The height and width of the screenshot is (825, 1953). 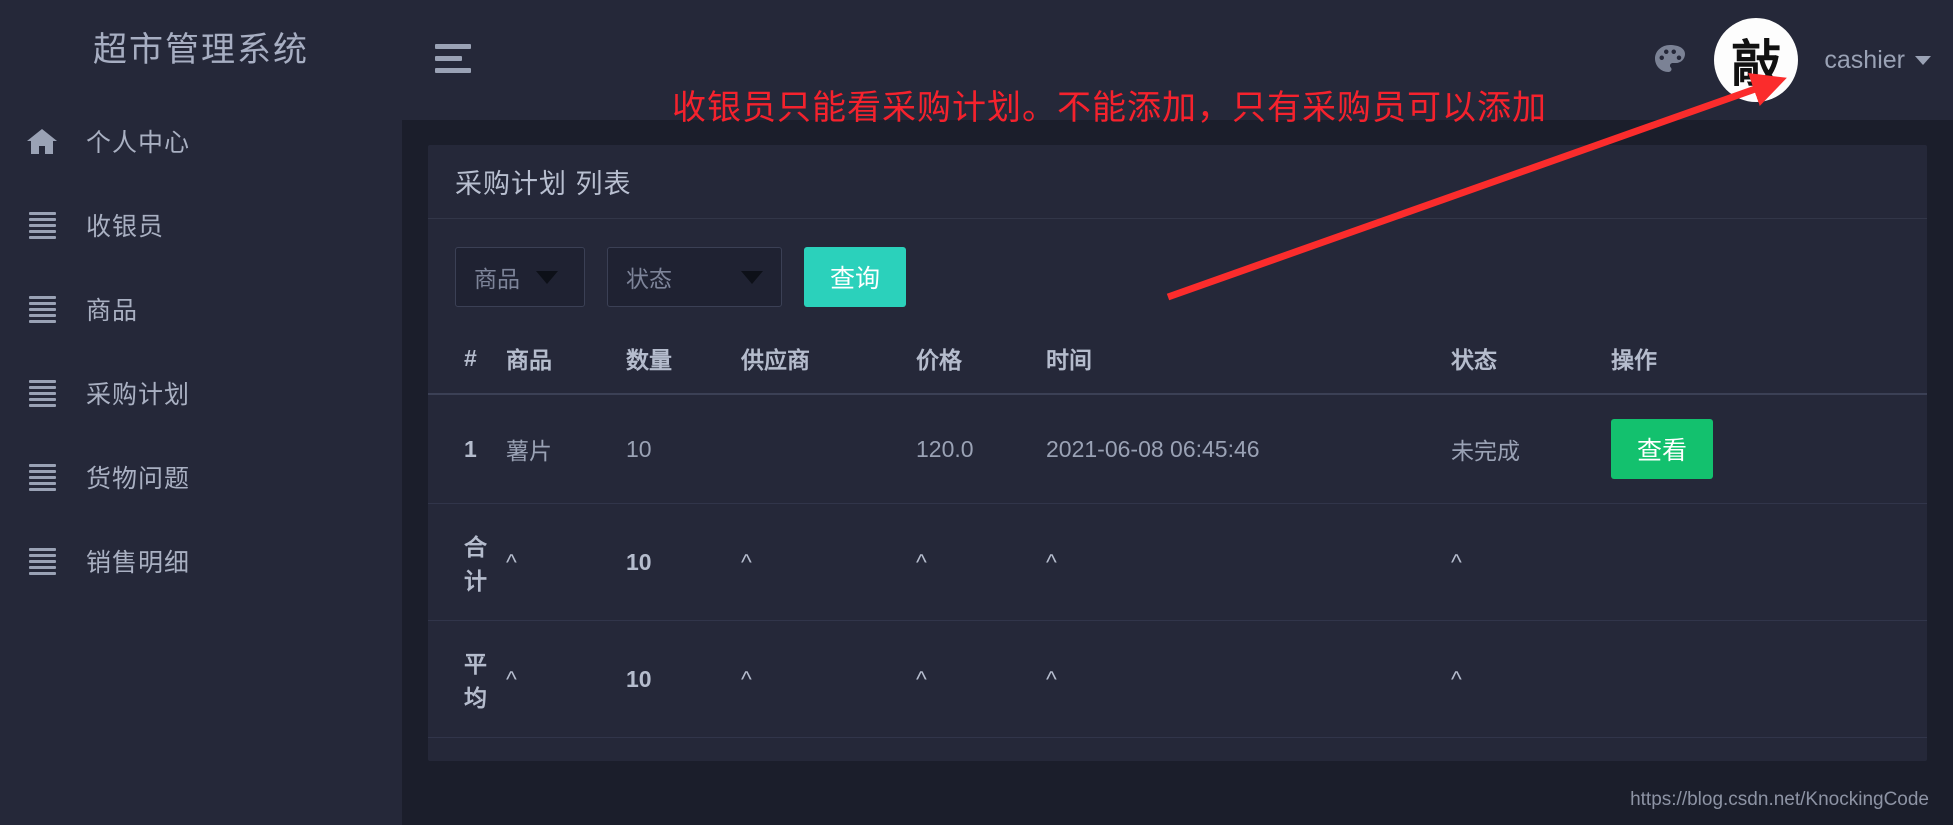 I want to click on status-select: 状态, so click(x=694, y=277).